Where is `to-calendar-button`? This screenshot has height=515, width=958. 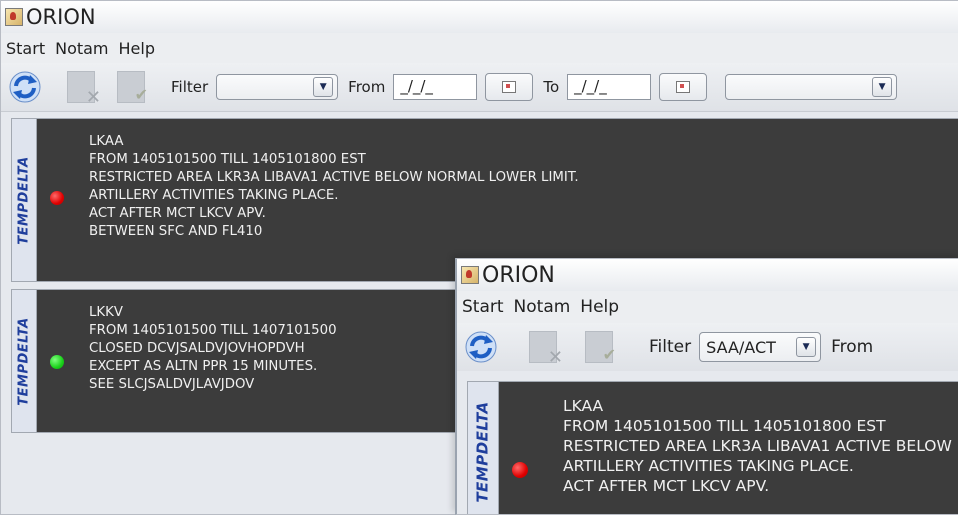 to-calendar-button is located at coordinates (683, 87).